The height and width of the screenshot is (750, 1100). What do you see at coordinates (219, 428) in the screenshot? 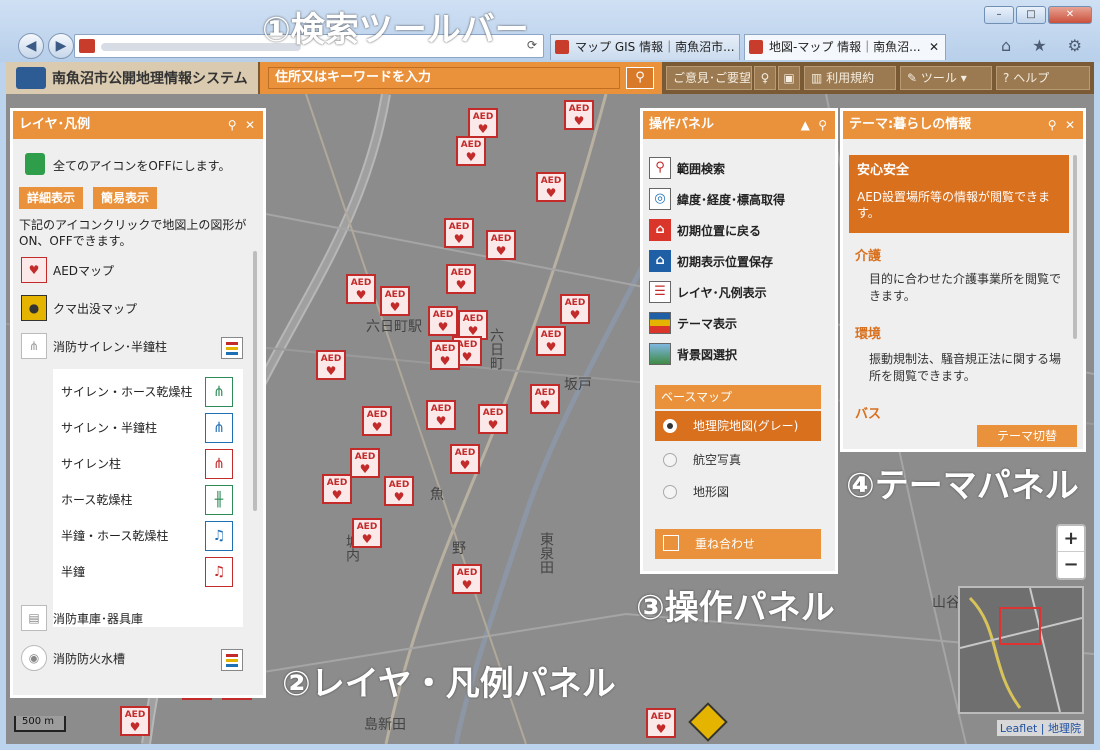
I see `siren-bell-icon: ⋔` at bounding box center [219, 428].